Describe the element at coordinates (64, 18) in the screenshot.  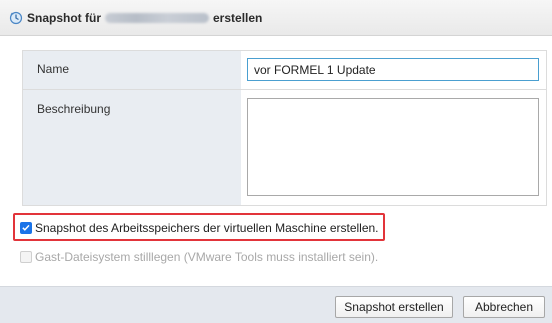
I see `title-prefix: Snapshot für` at that location.